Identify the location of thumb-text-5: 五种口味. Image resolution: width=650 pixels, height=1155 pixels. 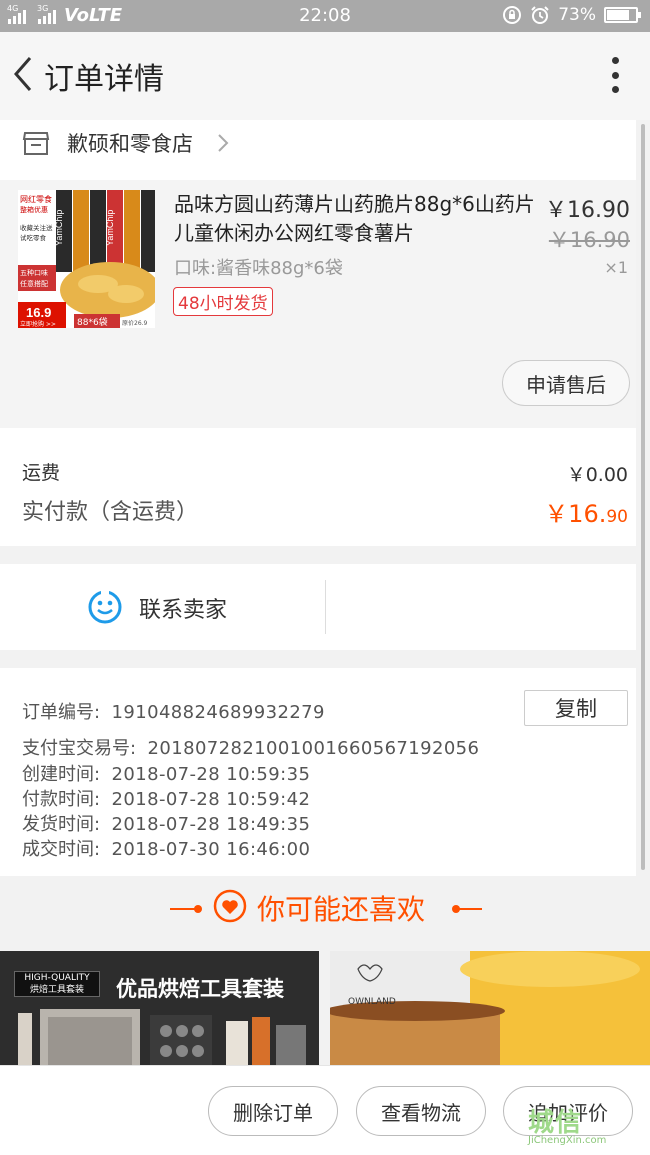
(34, 272).